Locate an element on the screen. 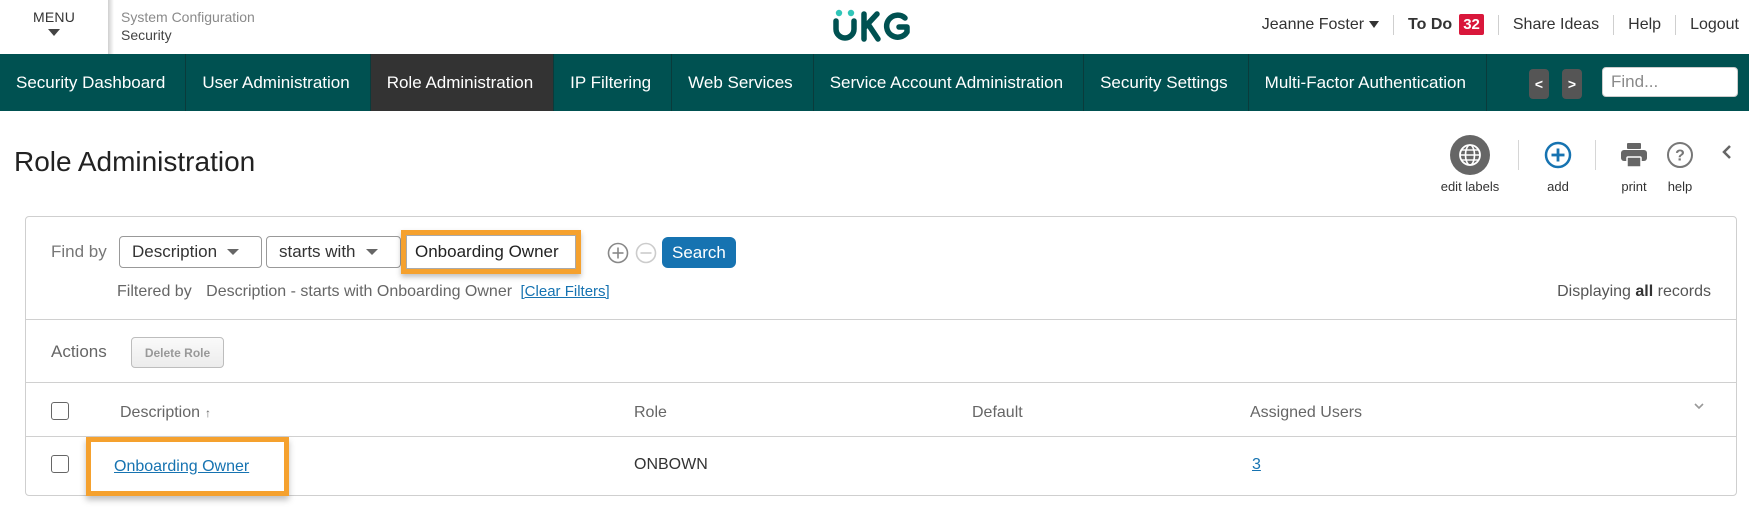  edit-labels-button: edit labels is located at coordinates (1470, 164).